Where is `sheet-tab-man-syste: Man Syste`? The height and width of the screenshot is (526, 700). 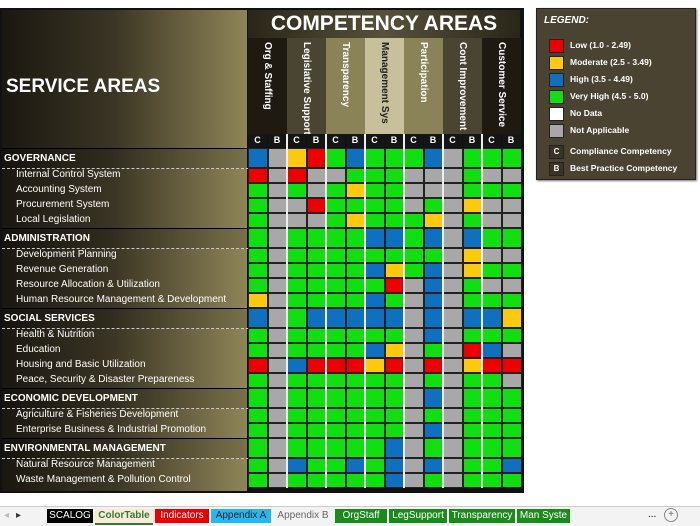 sheet-tab-man-syste: Man Syste is located at coordinates (543, 516).